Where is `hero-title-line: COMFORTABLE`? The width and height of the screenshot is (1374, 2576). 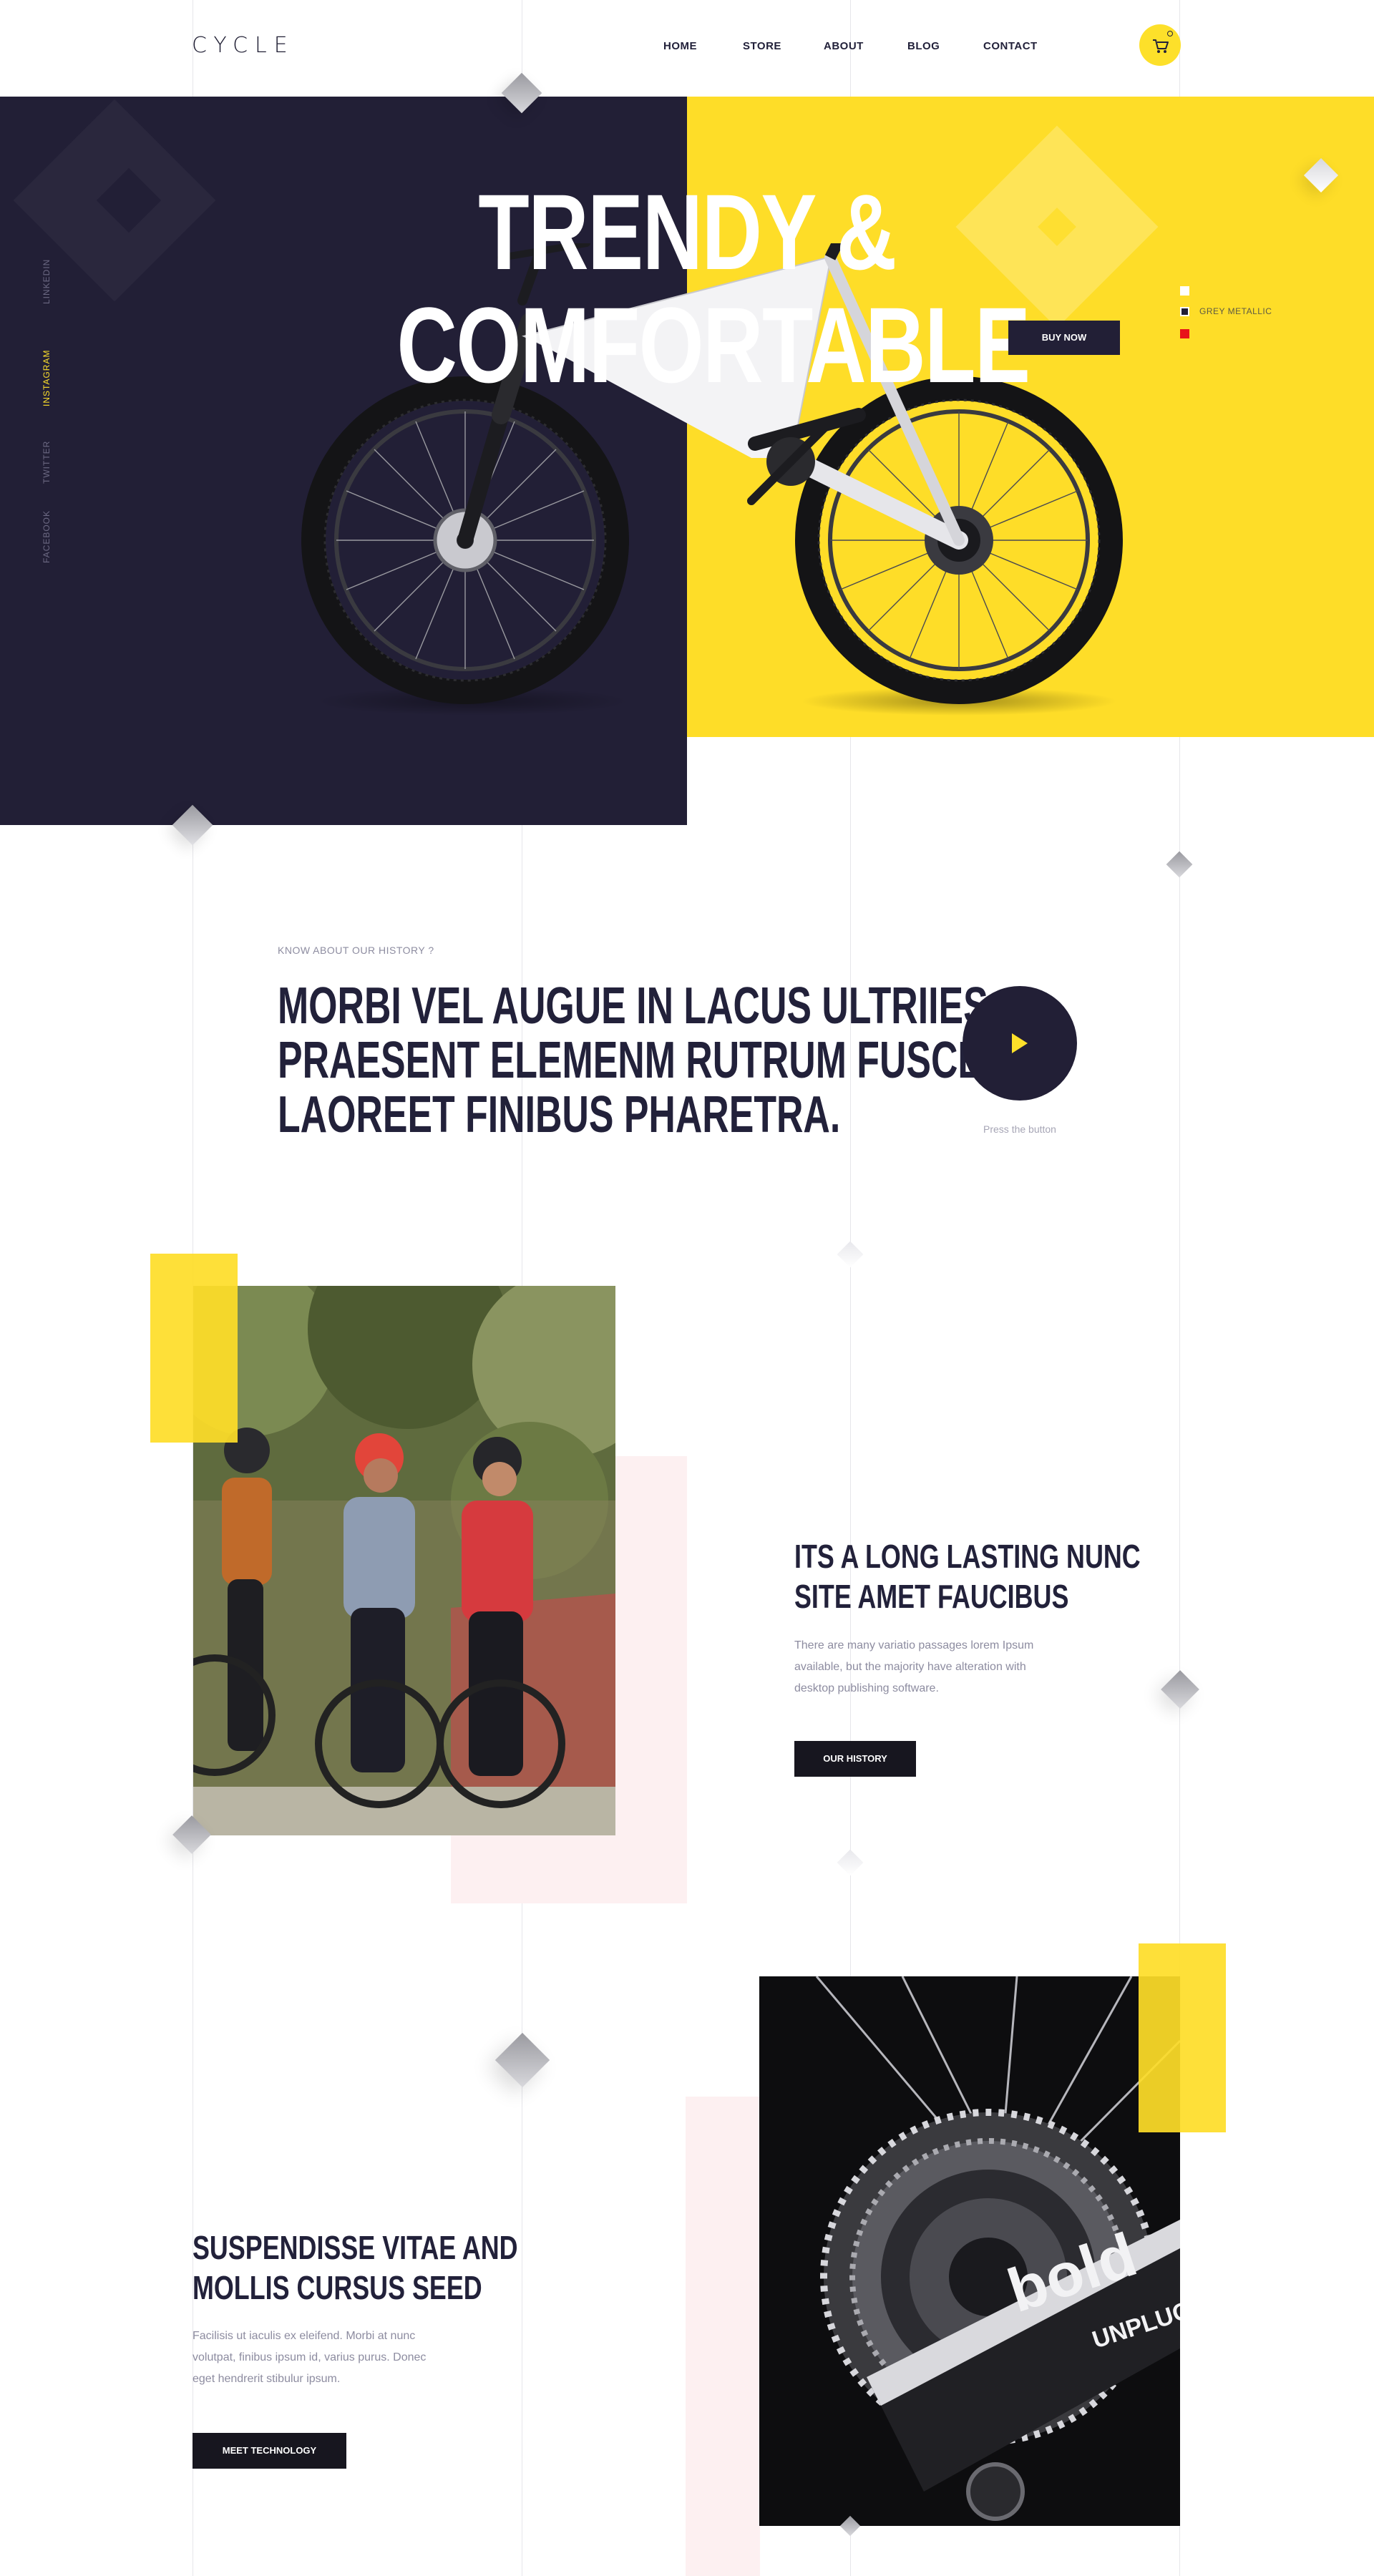
hero-title-line: COMFORTABLE is located at coordinates (713, 345).